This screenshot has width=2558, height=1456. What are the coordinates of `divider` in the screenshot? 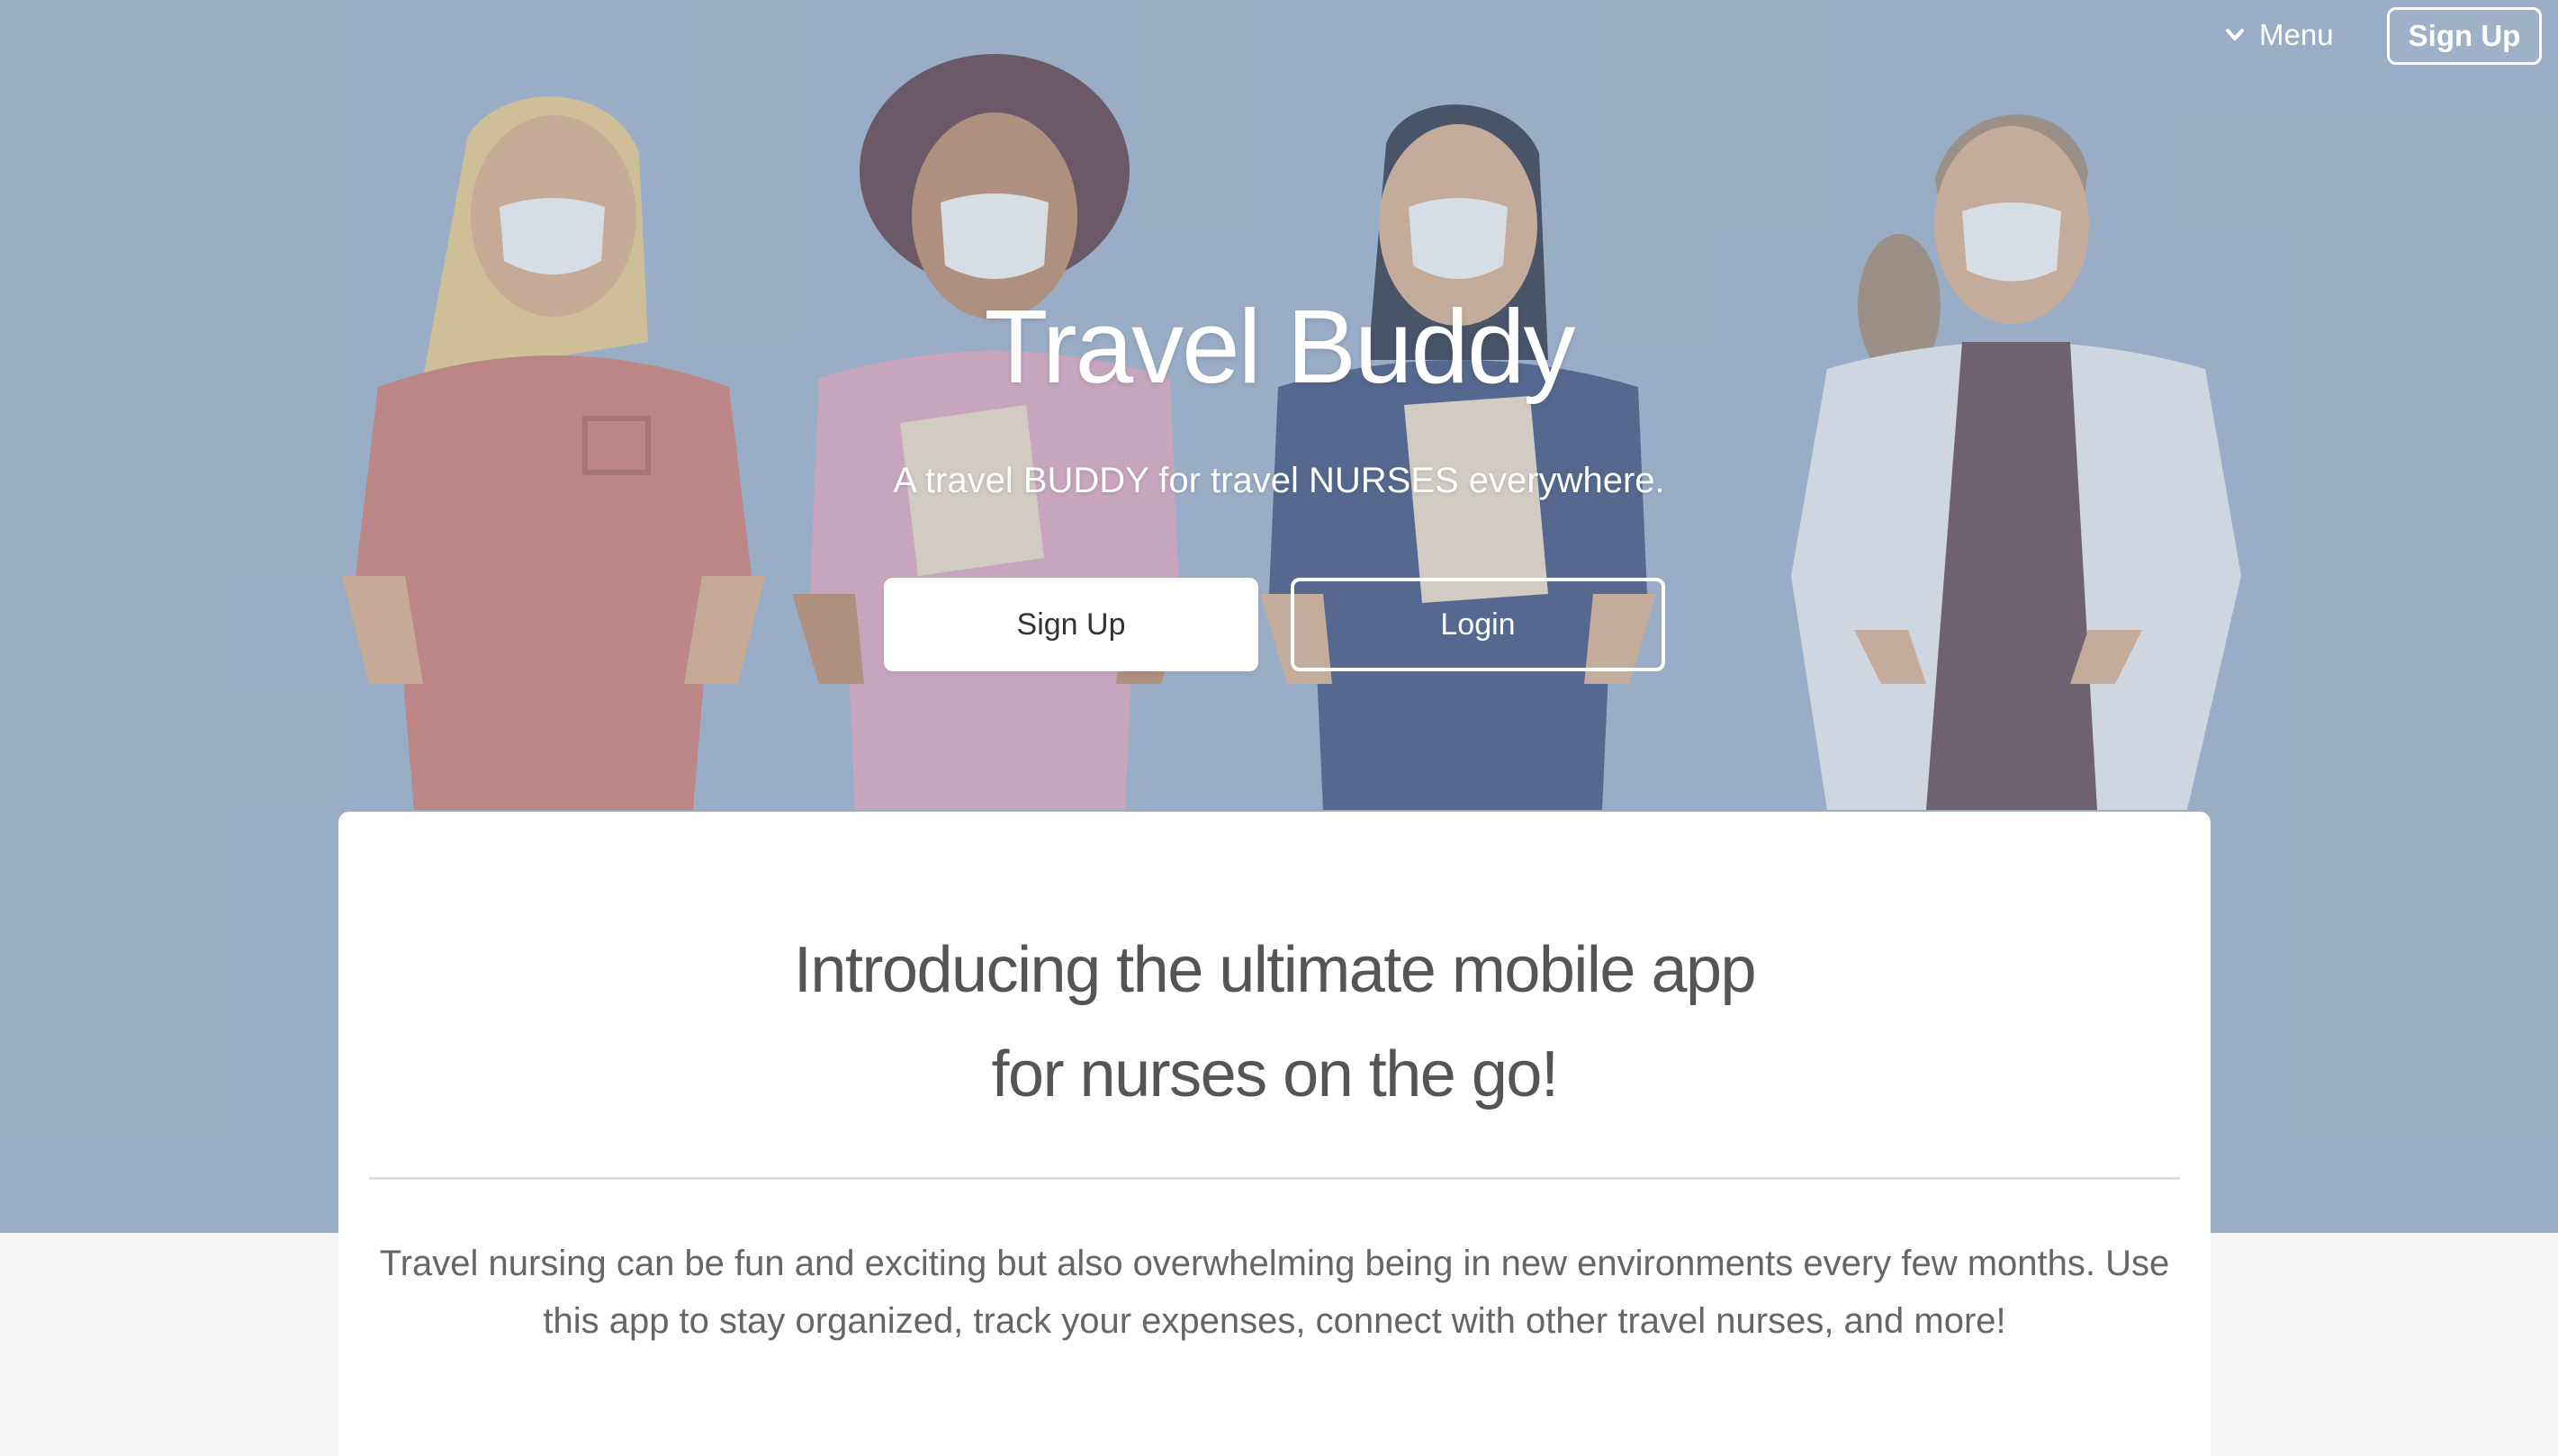 It's located at (1275, 1178).